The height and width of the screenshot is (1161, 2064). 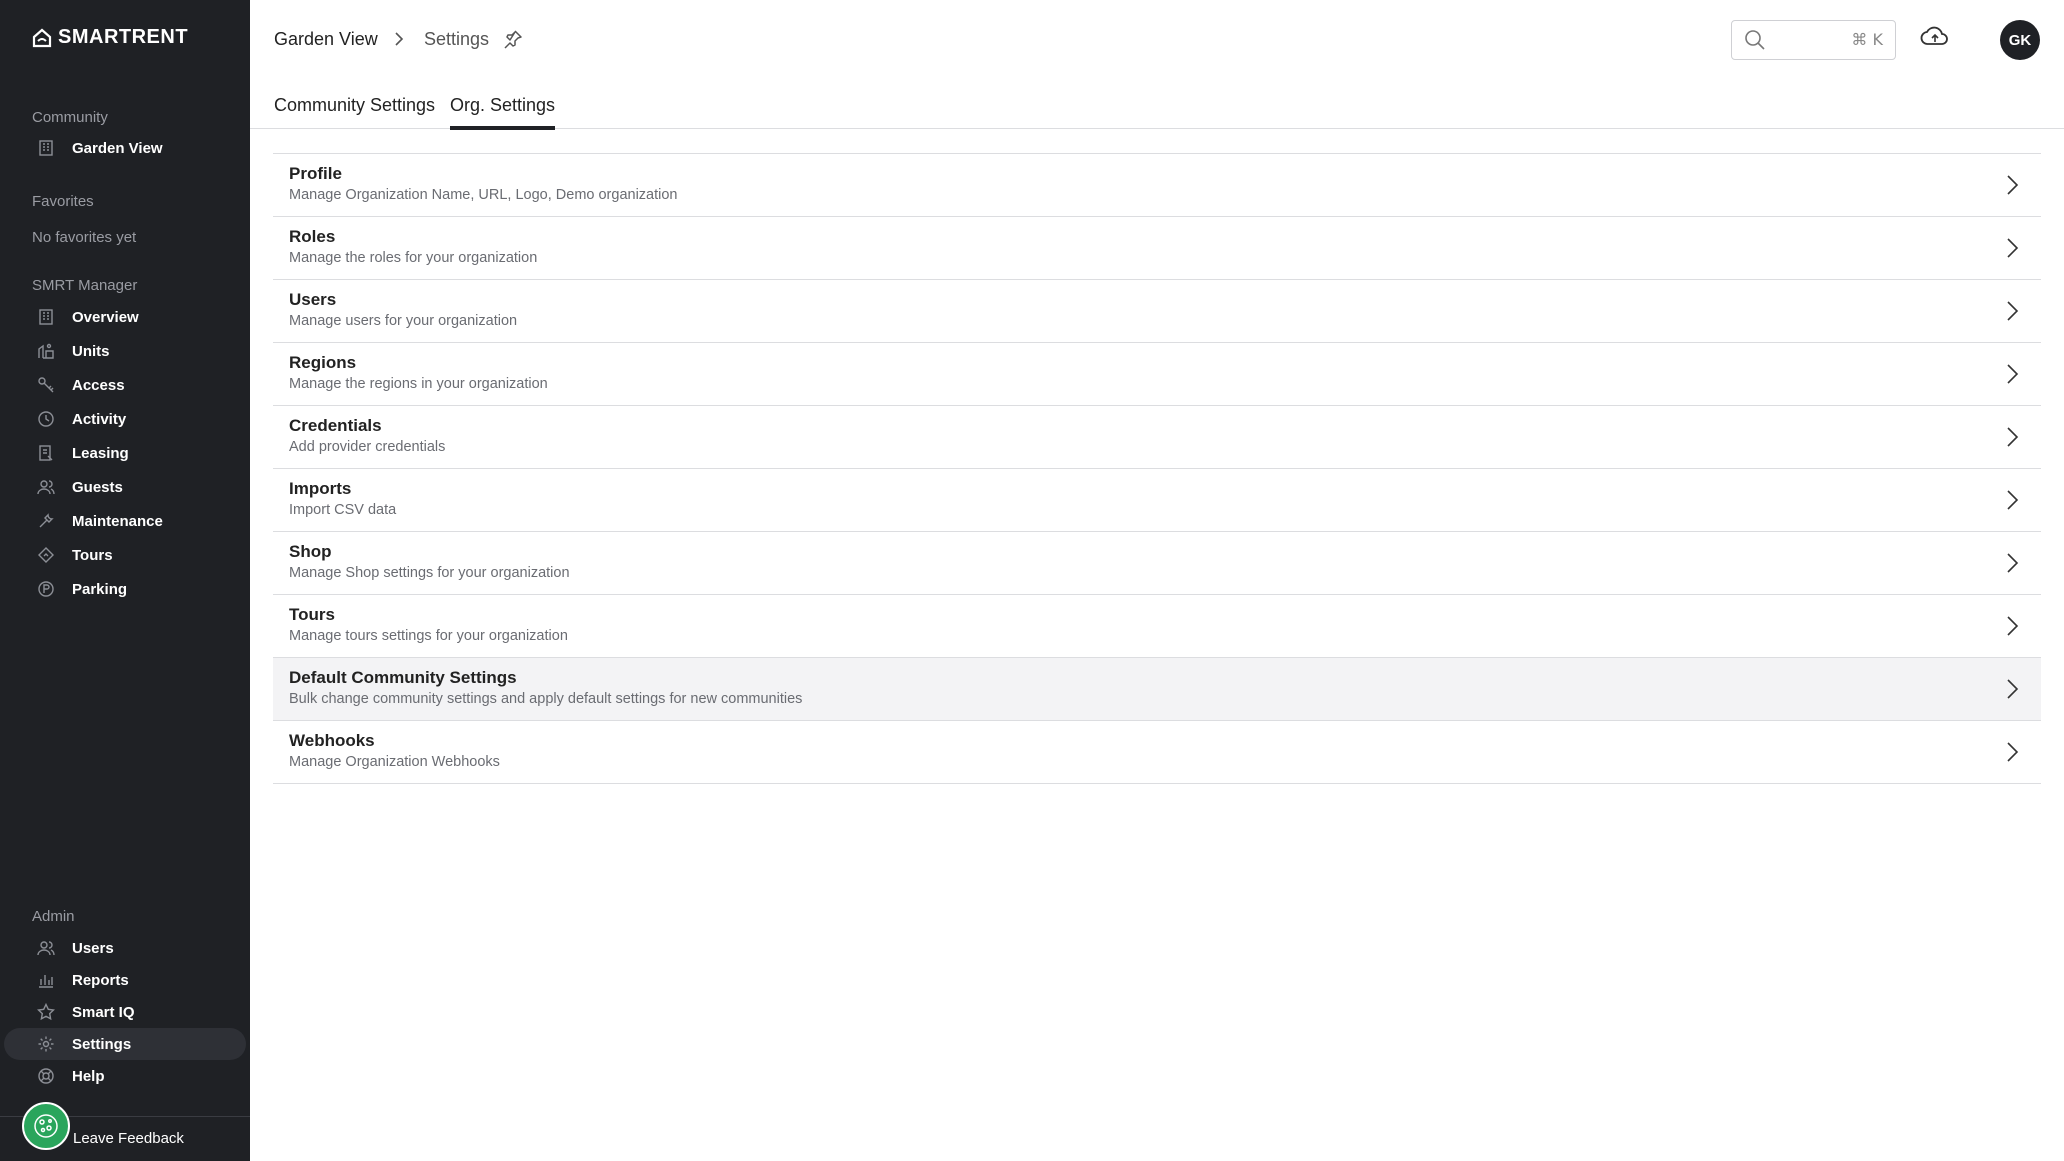 What do you see at coordinates (125, 948) in the screenshot?
I see `sidebar-item-users: Users` at bounding box center [125, 948].